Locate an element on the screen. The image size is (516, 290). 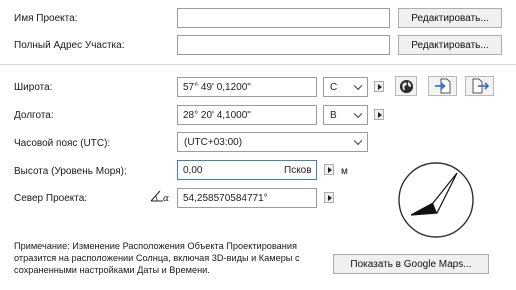
note-line3: сохраненными настройками Даты и Времени. is located at coordinates (112, 270).